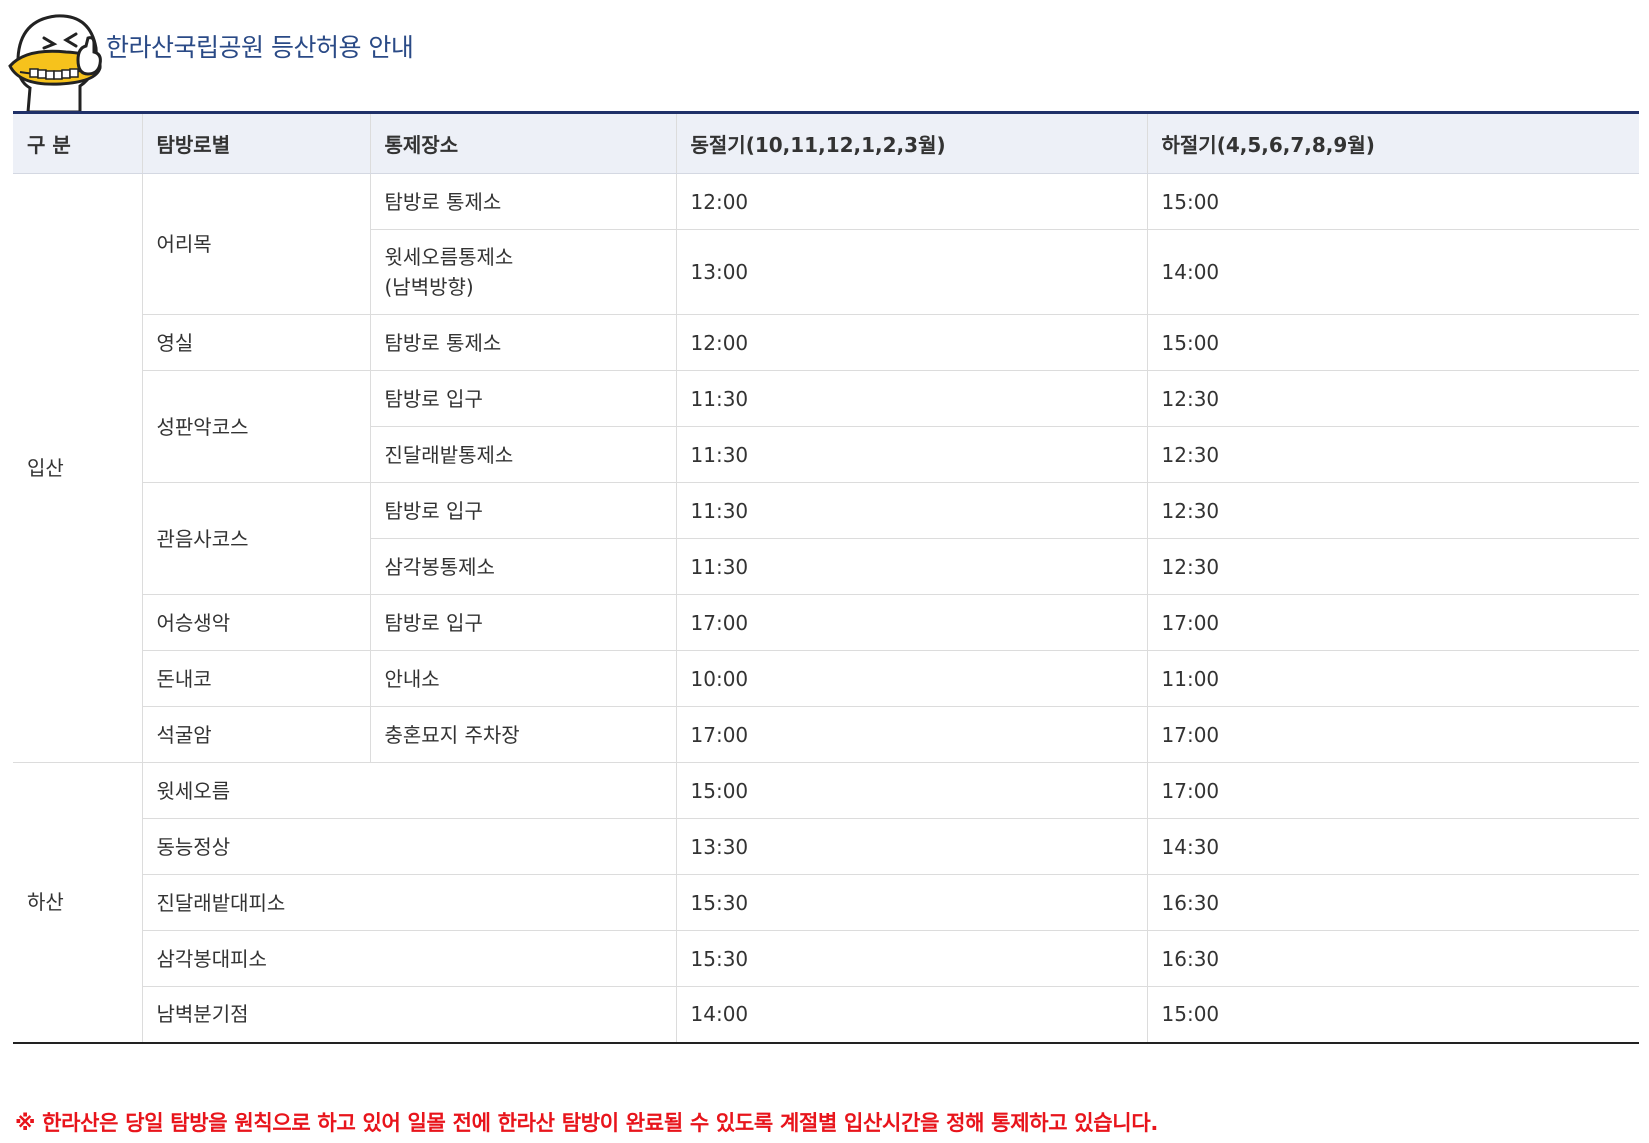 Image resolution: width=1649 pixels, height=1143 pixels. I want to click on table-row: 돈내코 안내소 10:00 11:00, so click(826, 678).